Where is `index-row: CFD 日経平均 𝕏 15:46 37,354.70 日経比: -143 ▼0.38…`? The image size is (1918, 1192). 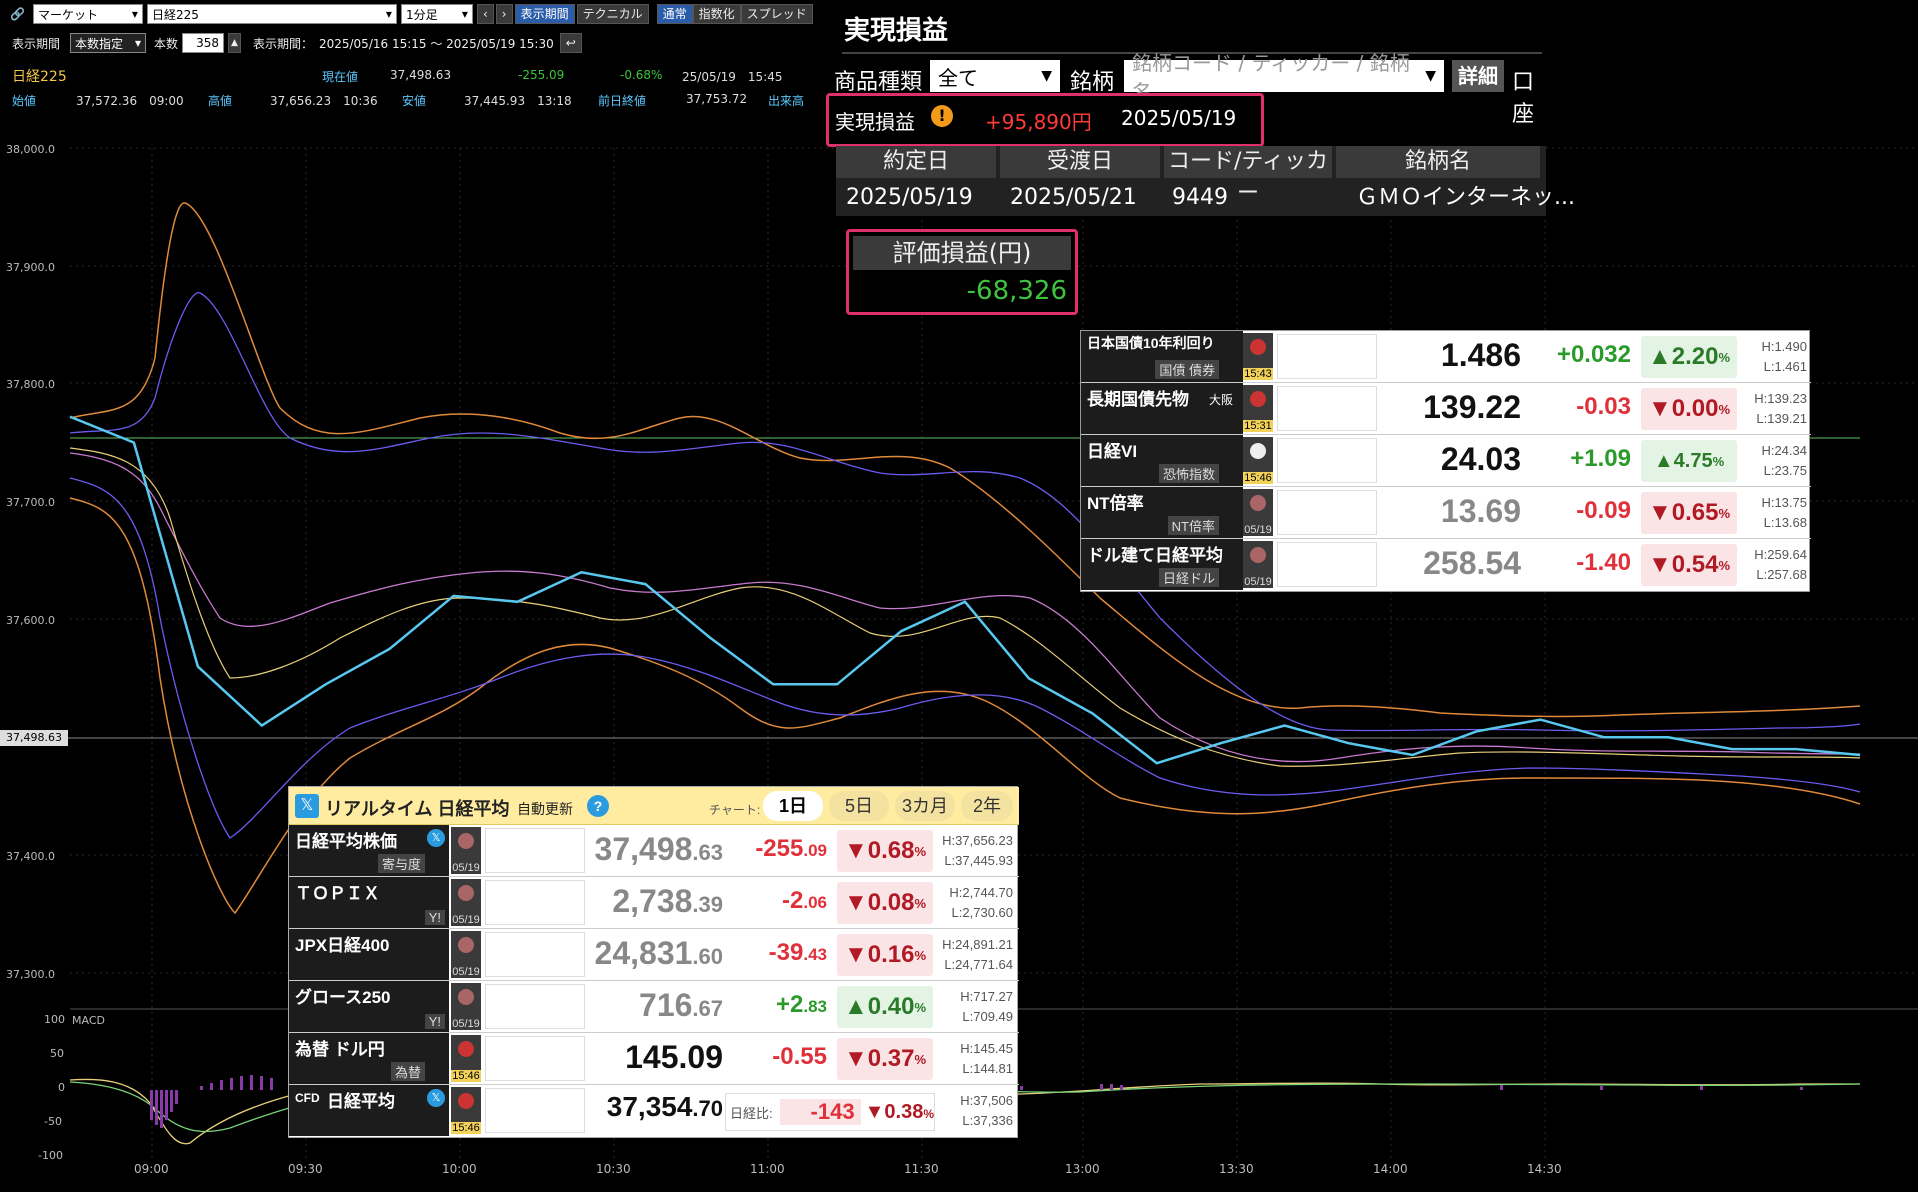 index-row: CFD 日経平均 𝕏 15:46 37,354.70 日経比: -143 ▼0.38… is located at coordinates (654, 1111).